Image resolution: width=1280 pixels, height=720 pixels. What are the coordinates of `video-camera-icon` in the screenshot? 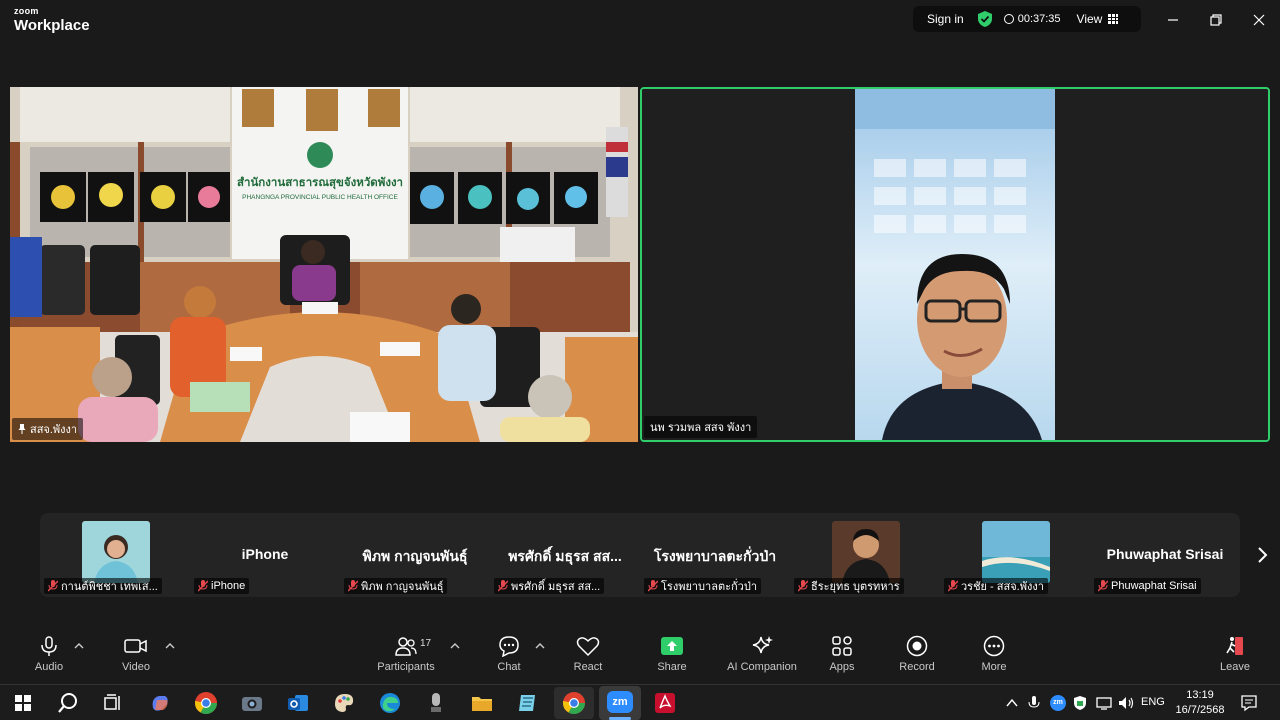 It's located at (135, 646).